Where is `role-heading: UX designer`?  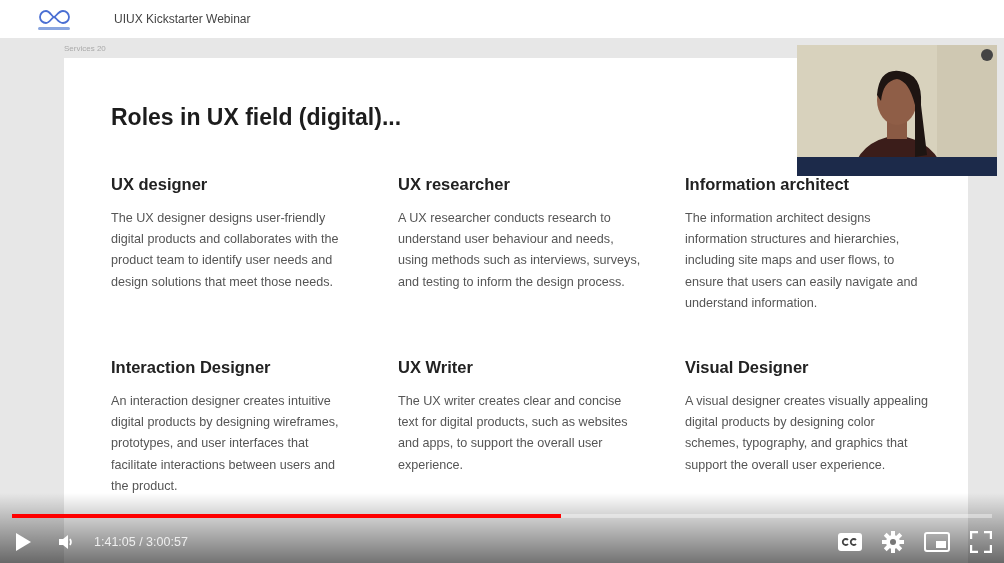
role-heading: UX designer is located at coordinates (159, 184).